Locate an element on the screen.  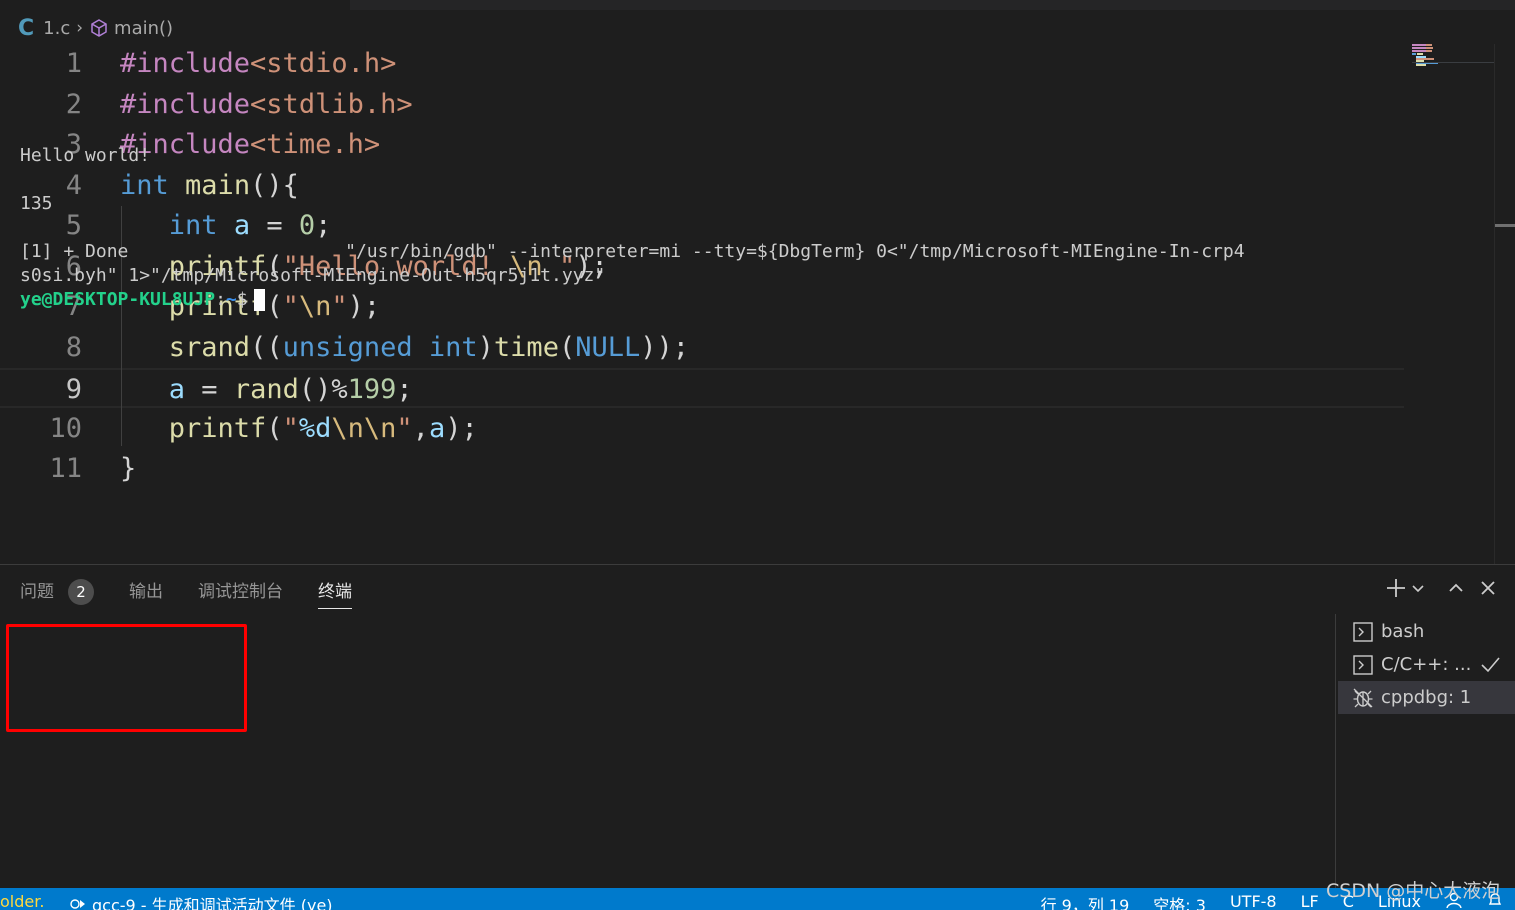
tab-terminal: 终端 is located at coordinates (335, 594).